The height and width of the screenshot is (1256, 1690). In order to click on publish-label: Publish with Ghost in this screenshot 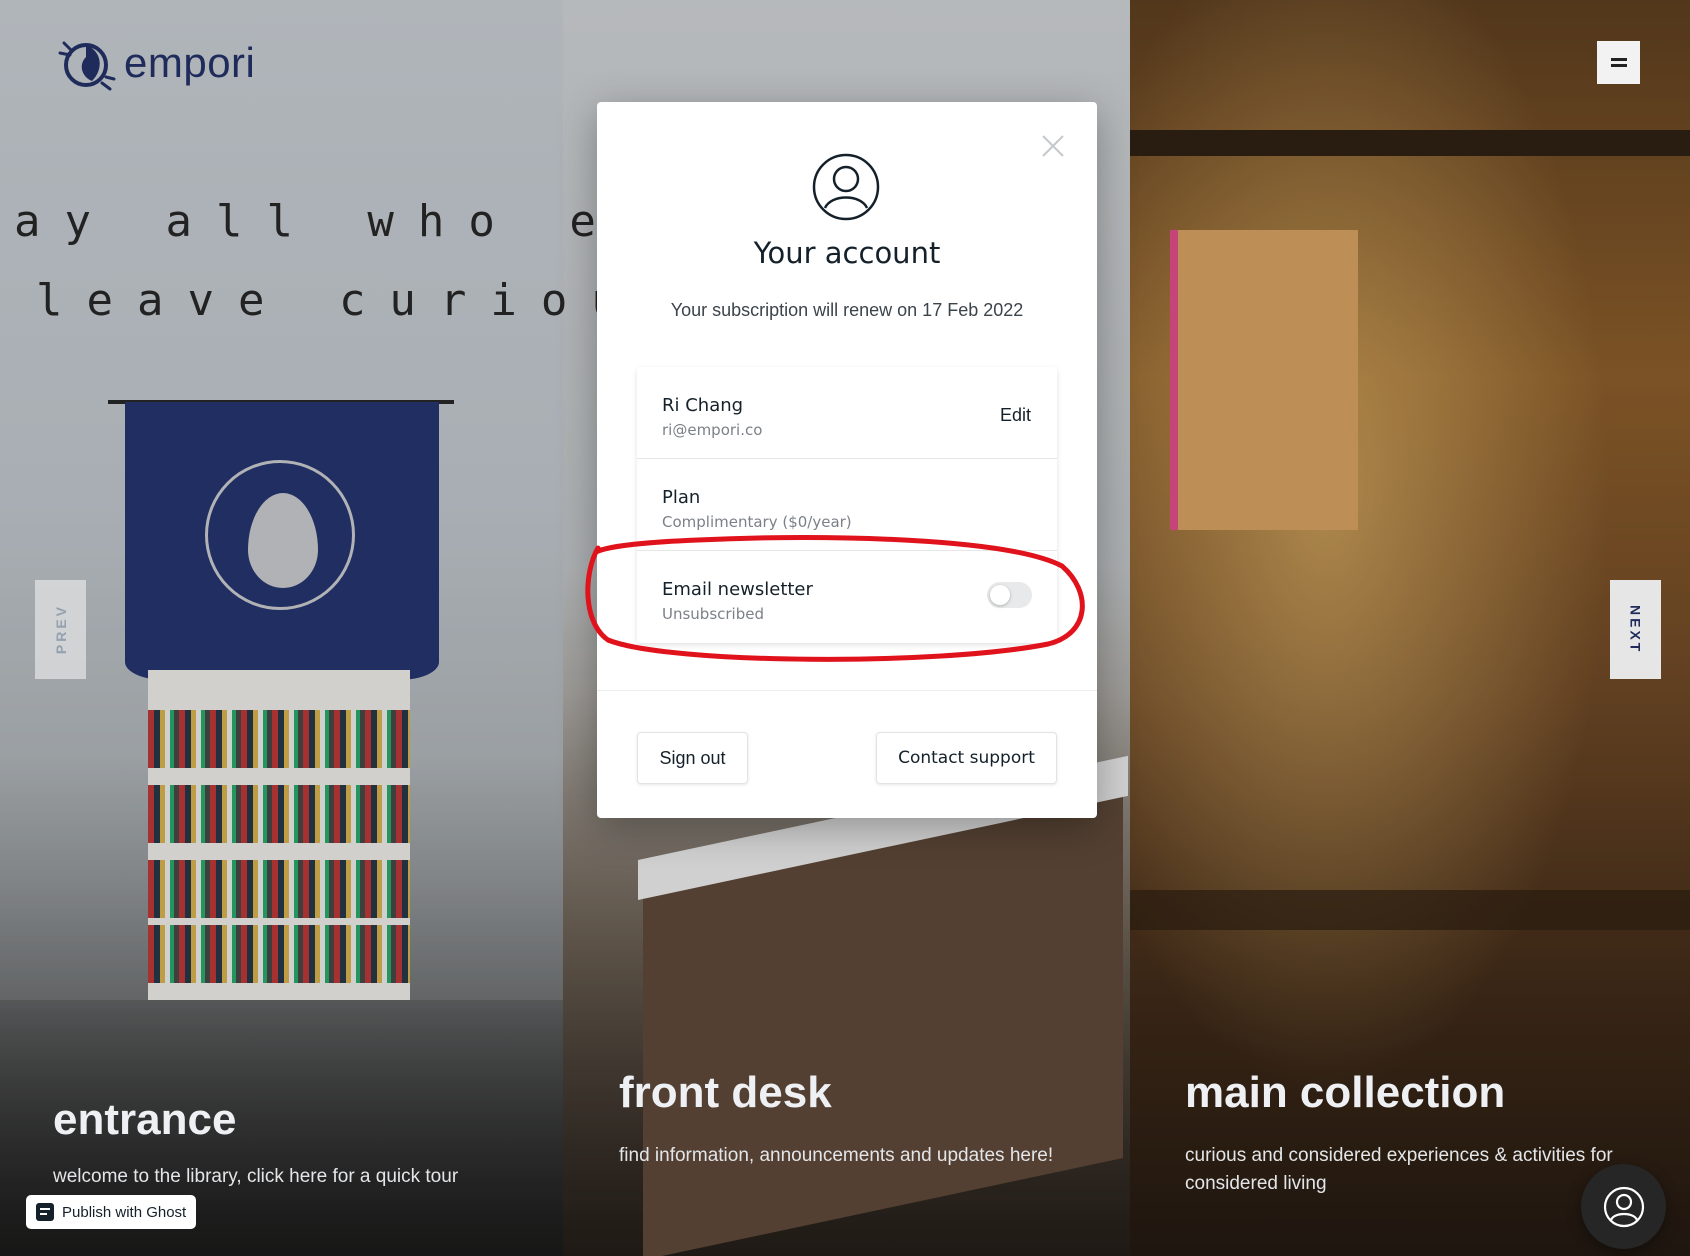, I will do `click(124, 1212)`.